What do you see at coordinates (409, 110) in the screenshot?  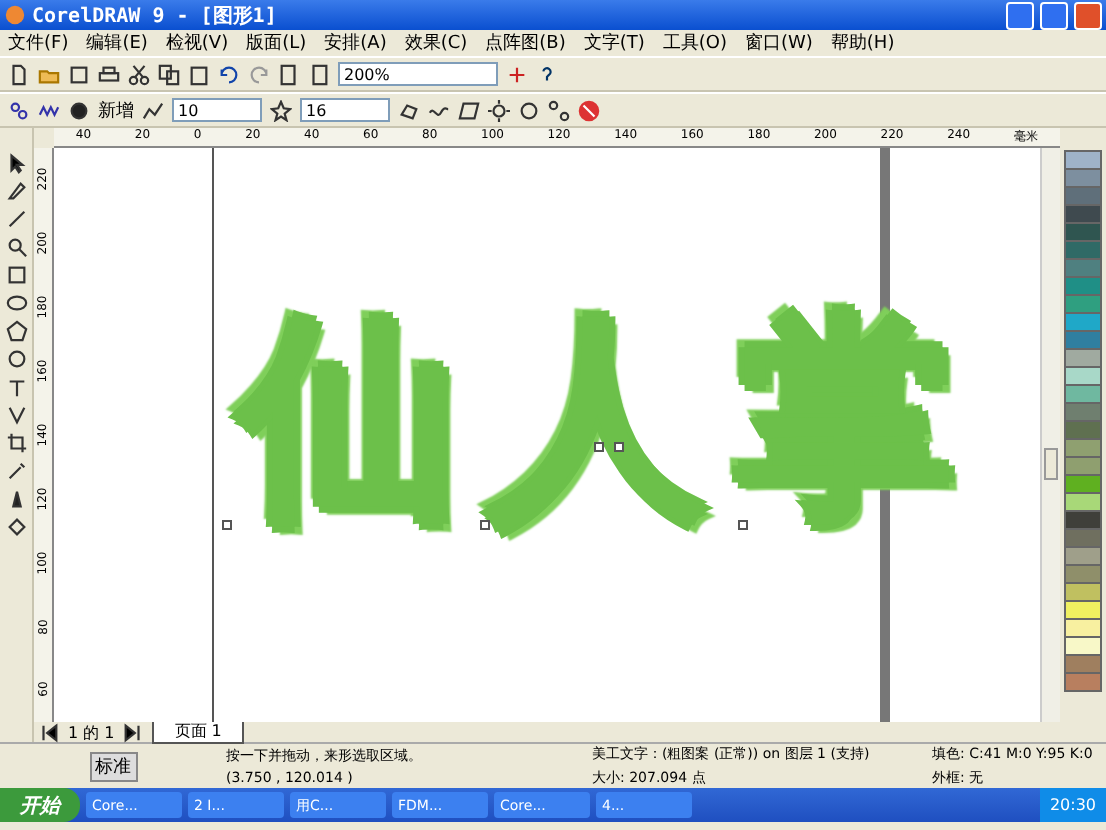 I see `lasso-icon` at bounding box center [409, 110].